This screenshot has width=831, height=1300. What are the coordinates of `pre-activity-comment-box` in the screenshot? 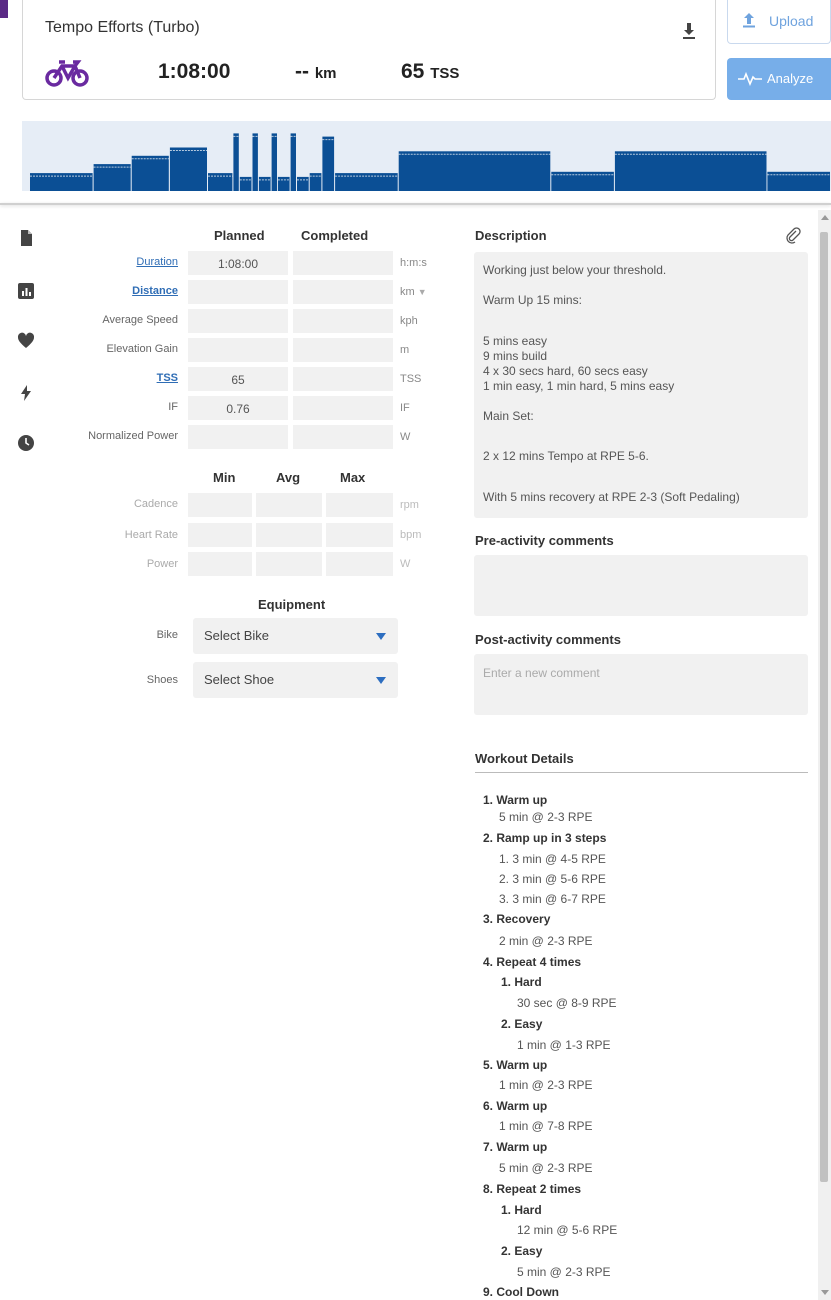 It's located at (641, 585).